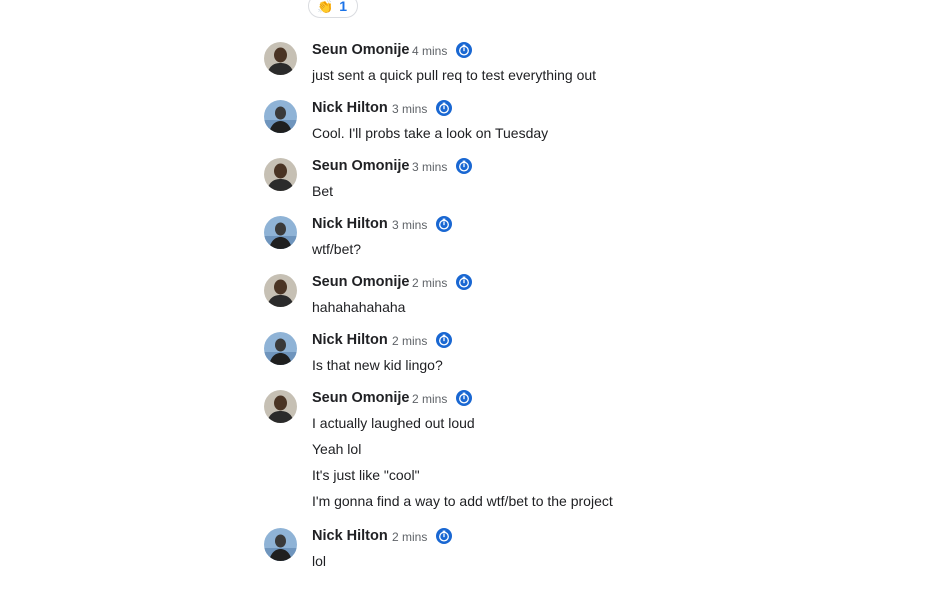 This screenshot has height=589, width=926. I want to click on clapping-hands-emoji: 👏, so click(325, 7).